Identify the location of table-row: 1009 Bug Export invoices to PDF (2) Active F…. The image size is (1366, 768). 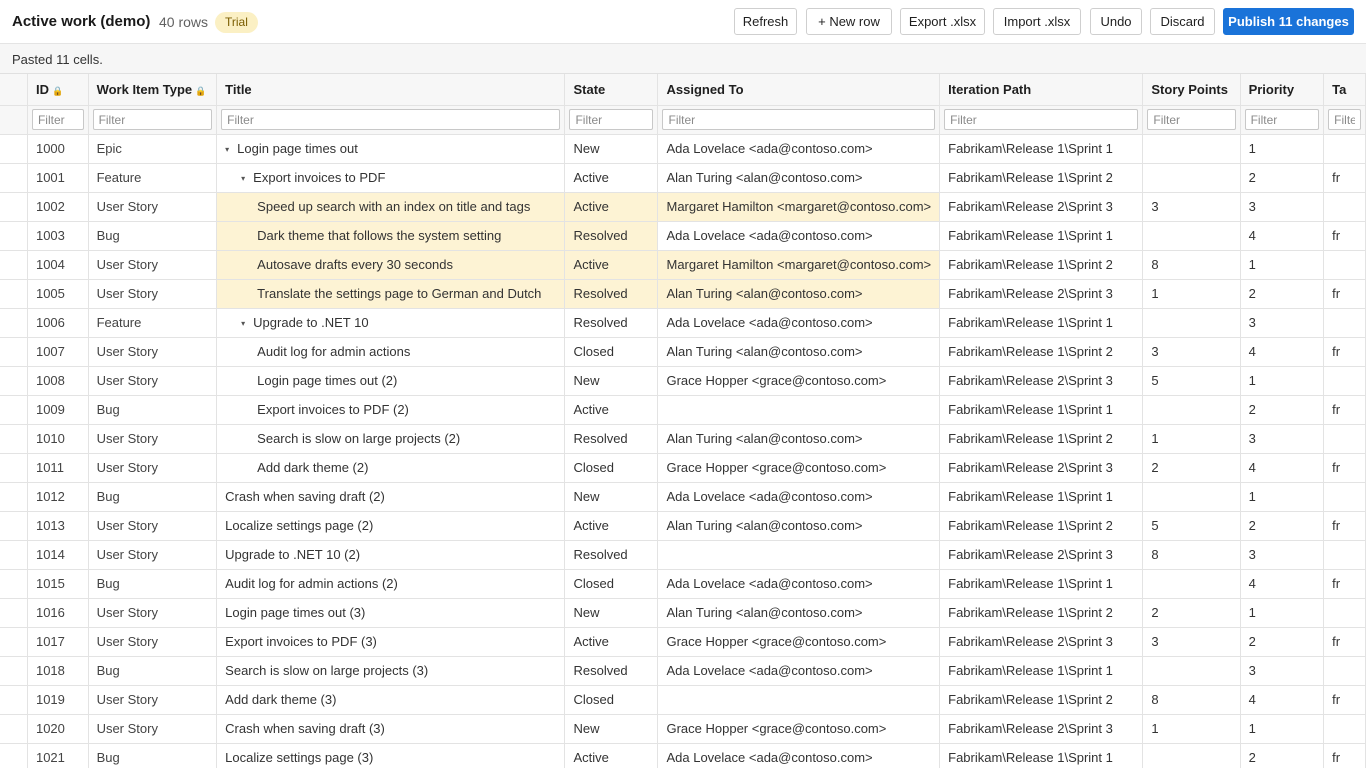
(683, 410).